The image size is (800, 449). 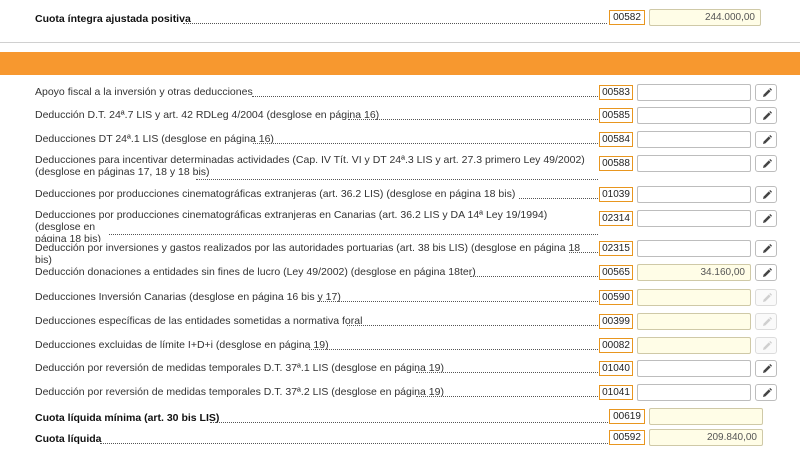 I want to click on field-label: Cuota líquida mínima (art. 30 bis LIS), so click(x=128, y=418).